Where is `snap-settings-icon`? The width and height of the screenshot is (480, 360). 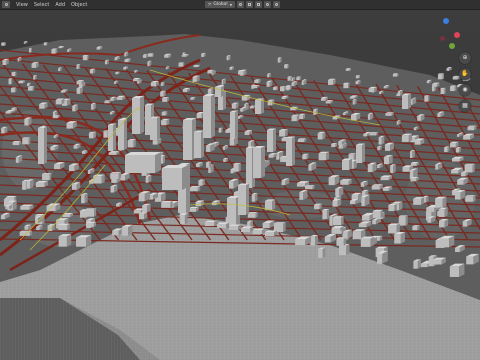 snap-settings-icon is located at coordinates (258, 4).